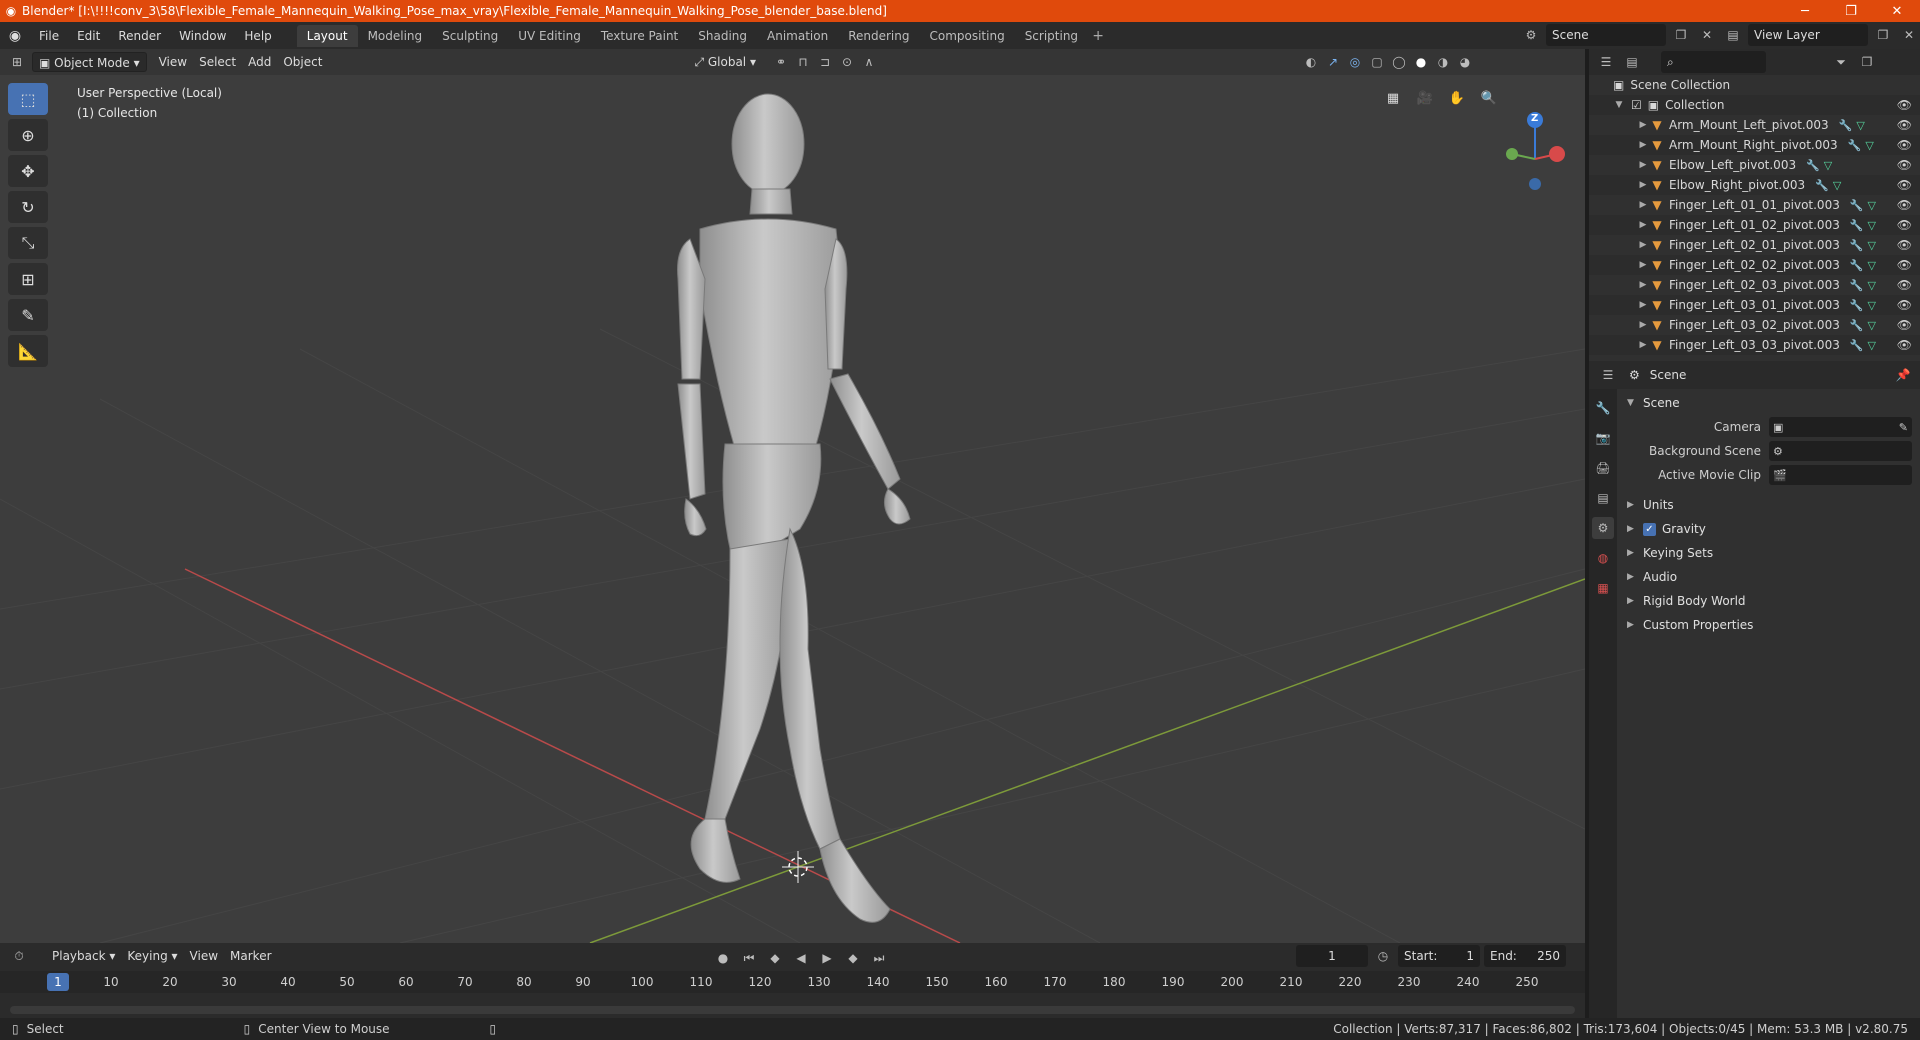  I want to click on tab-animation: Animation, so click(797, 36).